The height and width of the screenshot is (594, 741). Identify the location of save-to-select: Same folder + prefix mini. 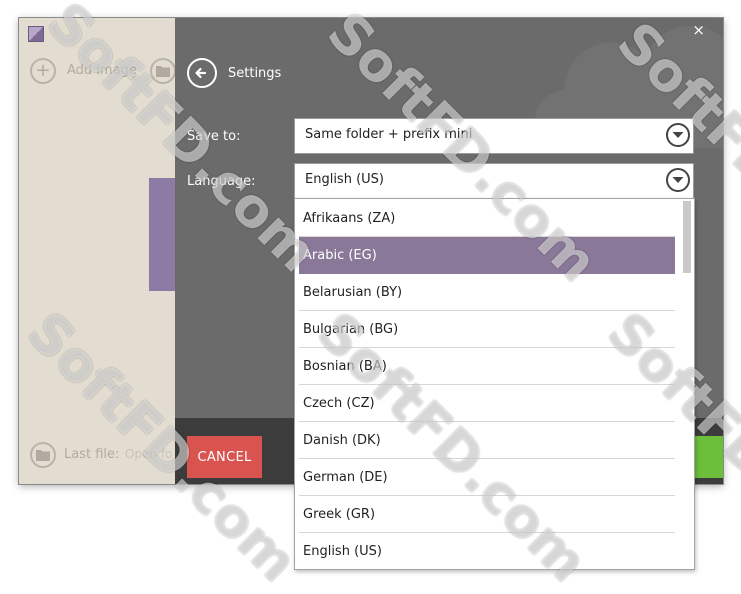
(494, 136).